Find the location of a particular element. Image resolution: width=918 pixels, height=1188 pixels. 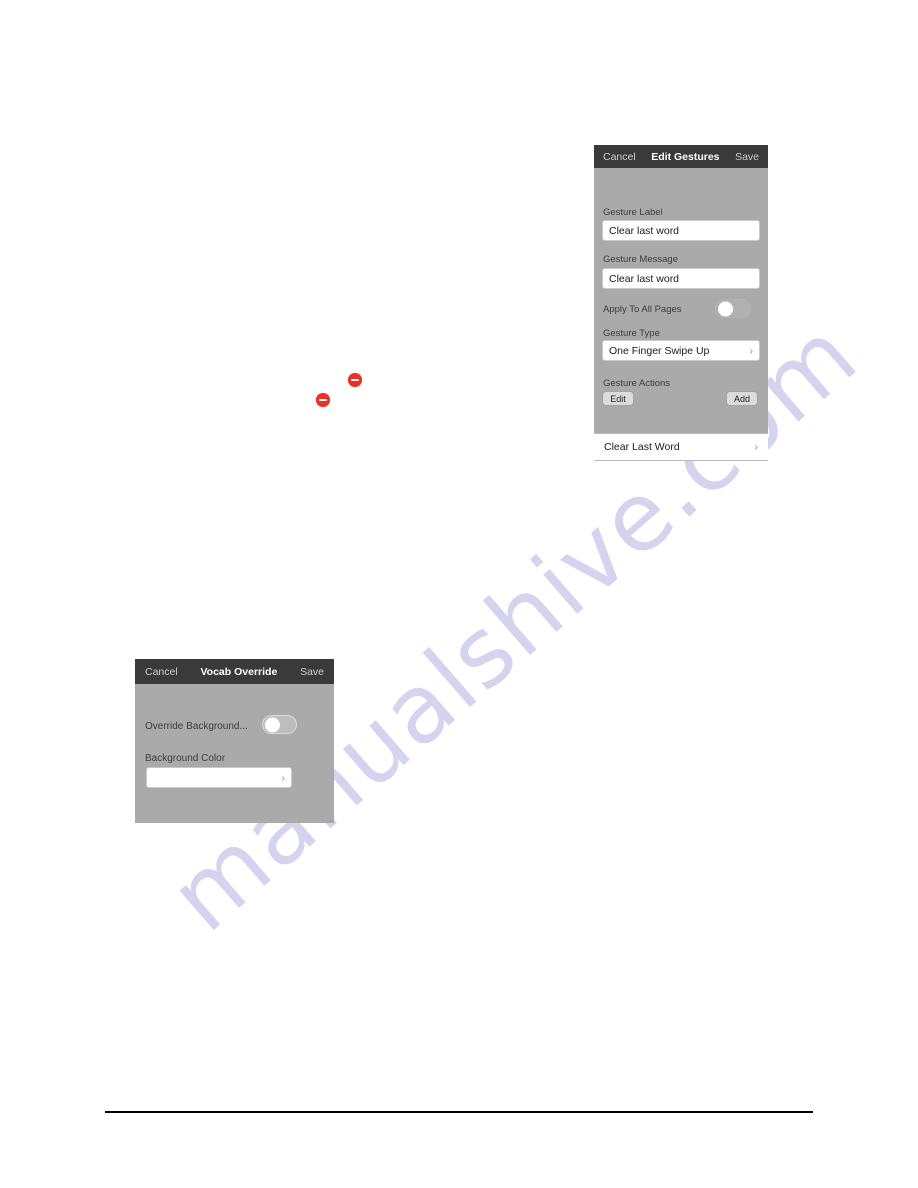

gesture-actions-caption: Gesture Actions is located at coordinates (637, 383).